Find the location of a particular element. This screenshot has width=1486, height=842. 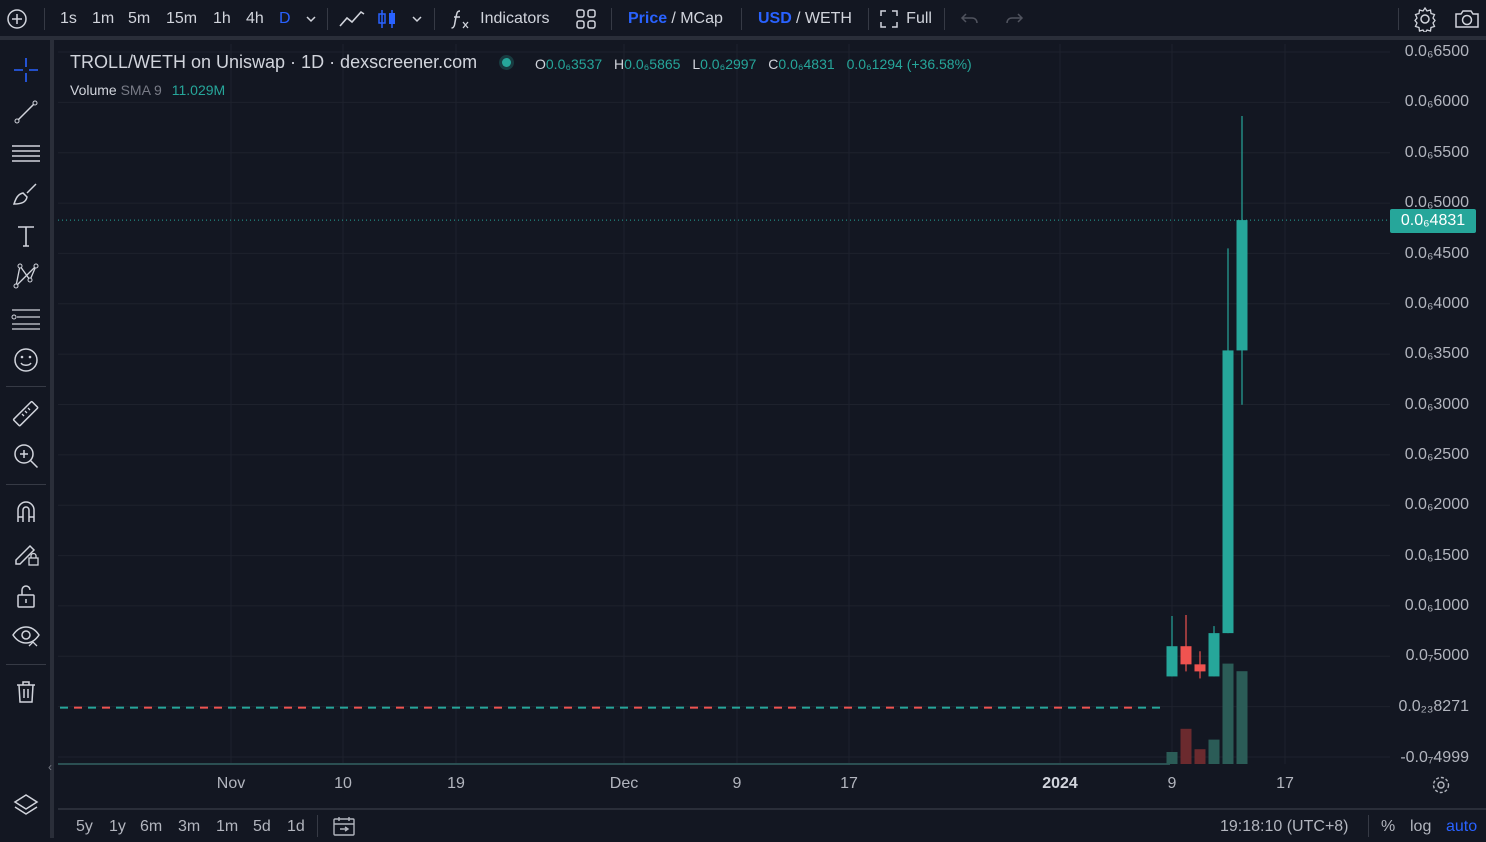

timeframe-d: D is located at coordinates (285, 19).